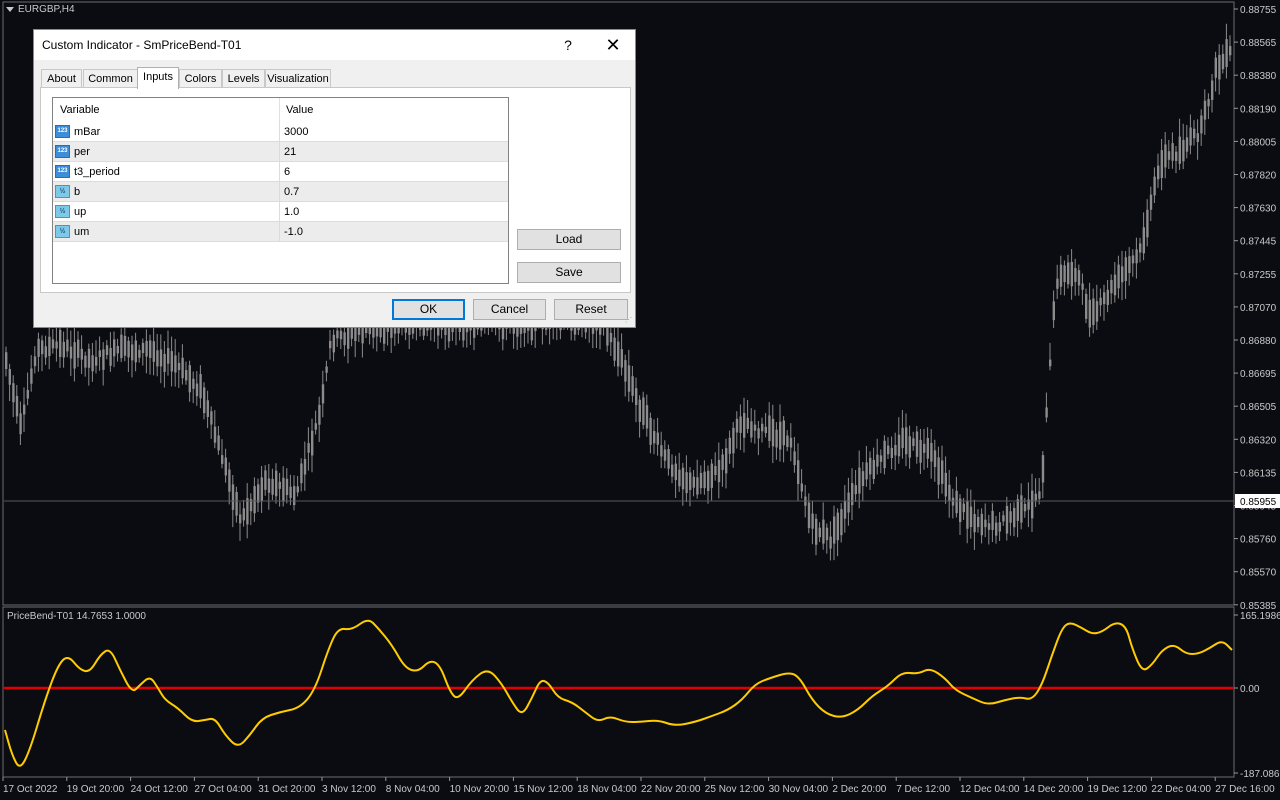 Image resolution: width=1280 pixels, height=800 pixels. Describe the element at coordinates (569, 272) in the screenshot. I see `save-button: Save` at that location.